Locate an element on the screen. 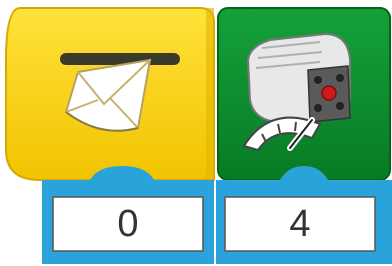 This screenshot has width=392, height=266. message-slot is located at coordinates (120, 59).